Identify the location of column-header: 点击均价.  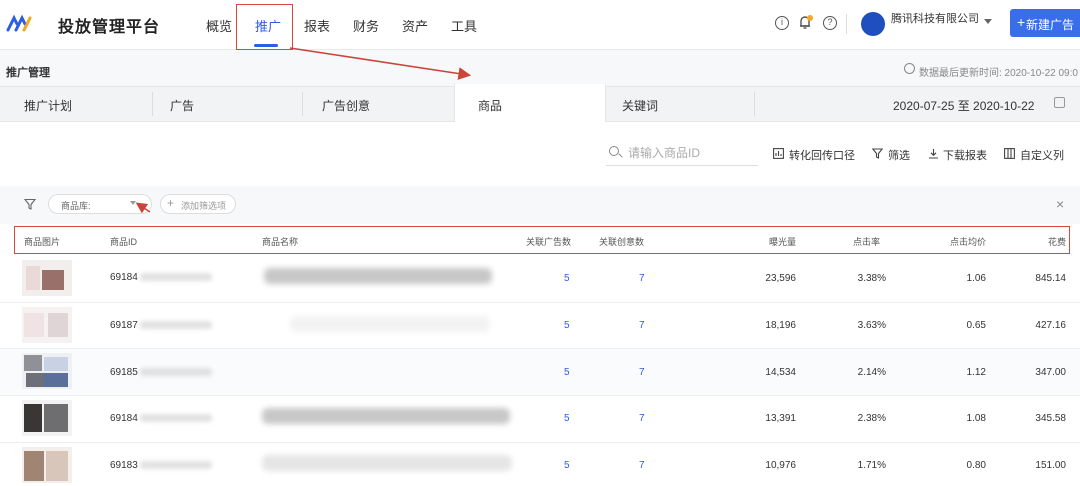
(961, 241).